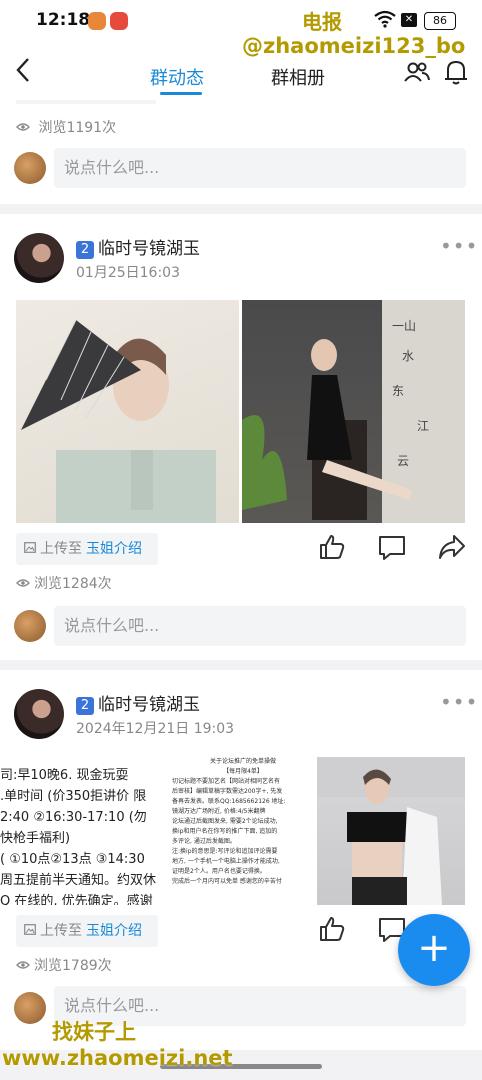  What do you see at coordinates (94, 1032) in the screenshot?
I see `watermark-bottom-title: 找妹子上` at bounding box center [94, 1032].